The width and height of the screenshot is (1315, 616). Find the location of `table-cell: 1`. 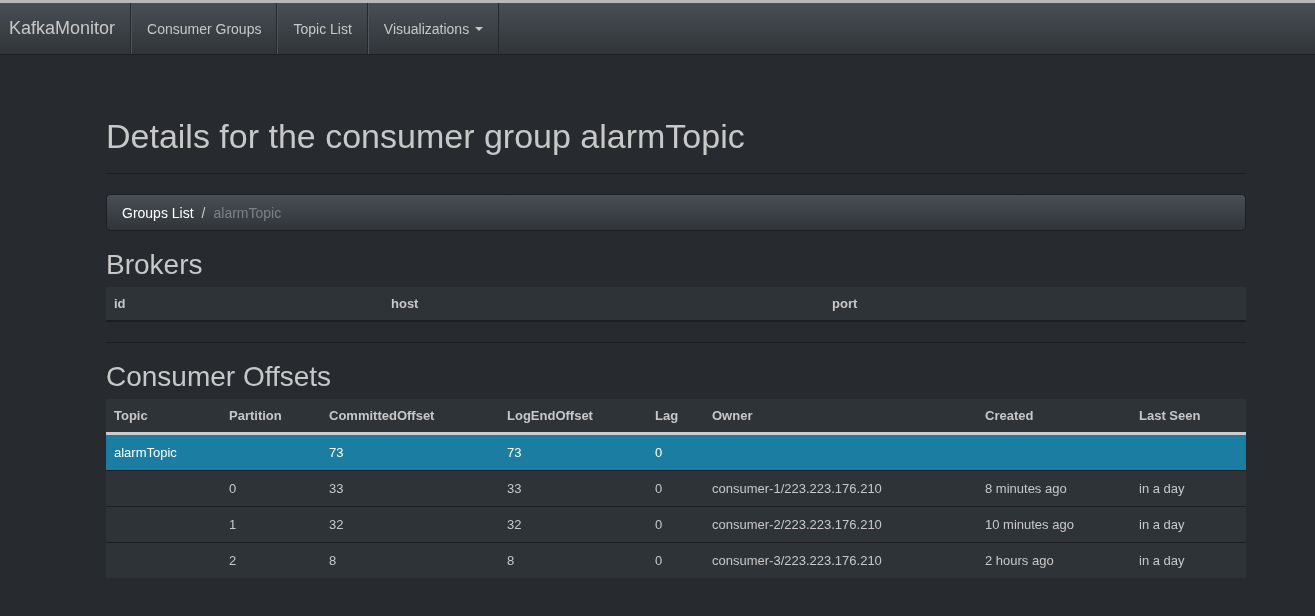

table-cell: 1 is located at coordinates (271, 524).